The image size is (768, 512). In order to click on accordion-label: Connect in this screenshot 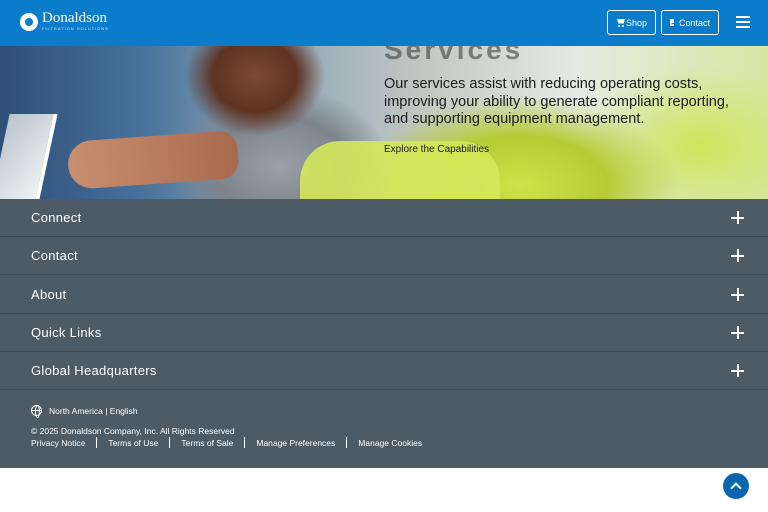, I will do `click(56, 217)`.